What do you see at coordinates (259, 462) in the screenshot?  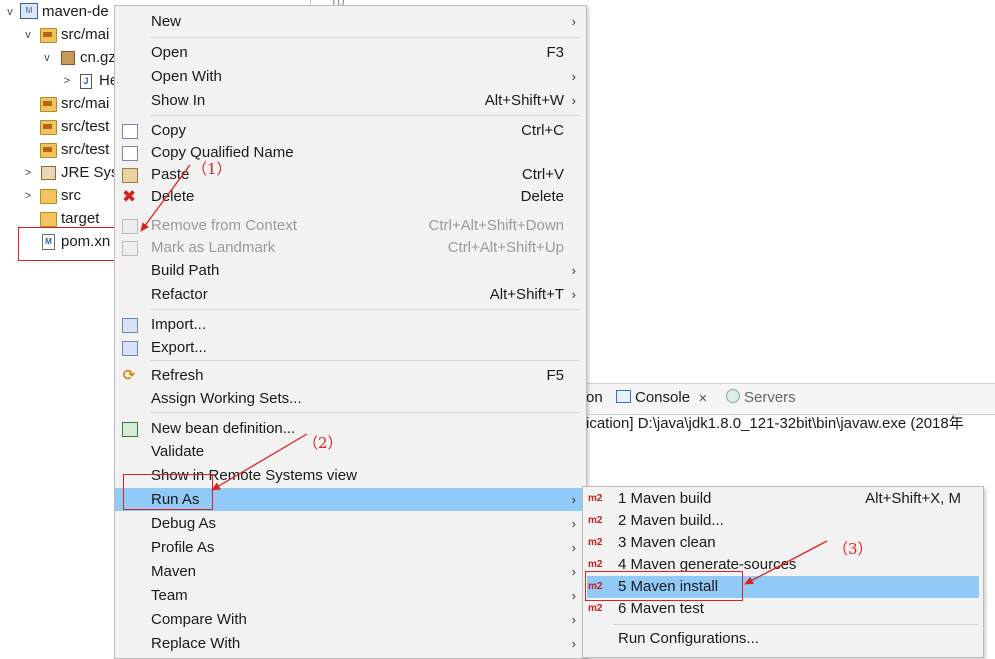 I see `annotation-arrow-step2` at bounding box center [259, 462].